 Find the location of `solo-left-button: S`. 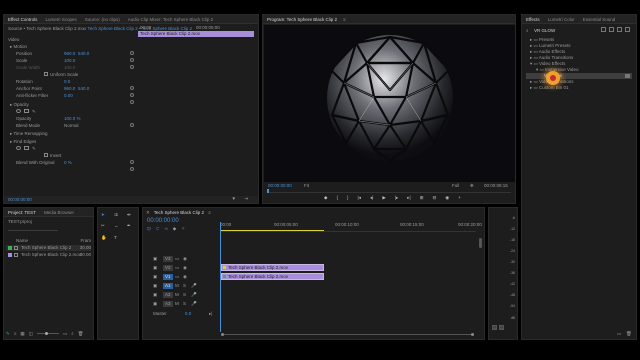

solo-left-button: S is located at coordinates (494, 327).